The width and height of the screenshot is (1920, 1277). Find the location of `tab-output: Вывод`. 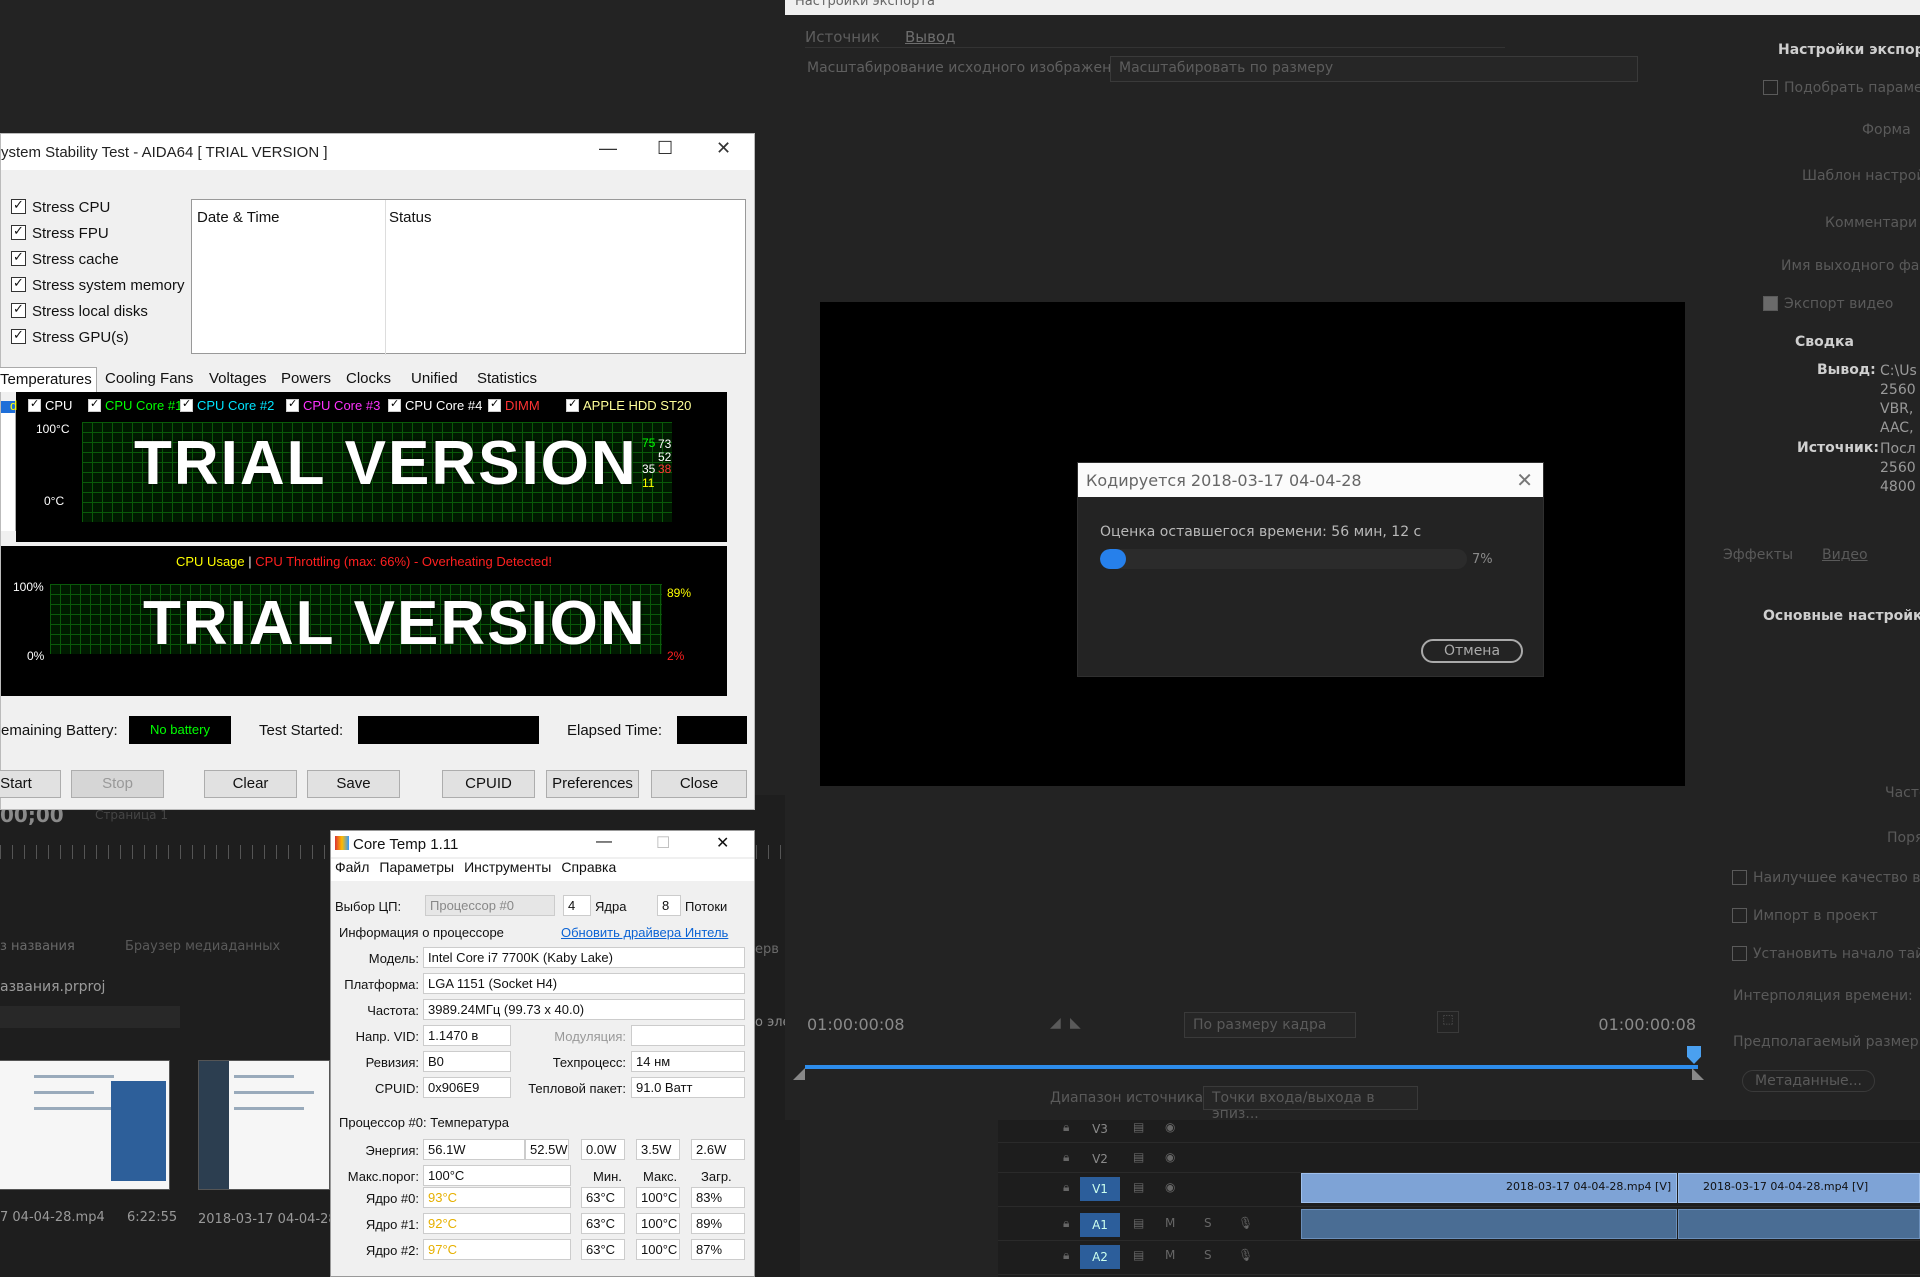

tab-output: Вывод is located at coordinates (930, 37).